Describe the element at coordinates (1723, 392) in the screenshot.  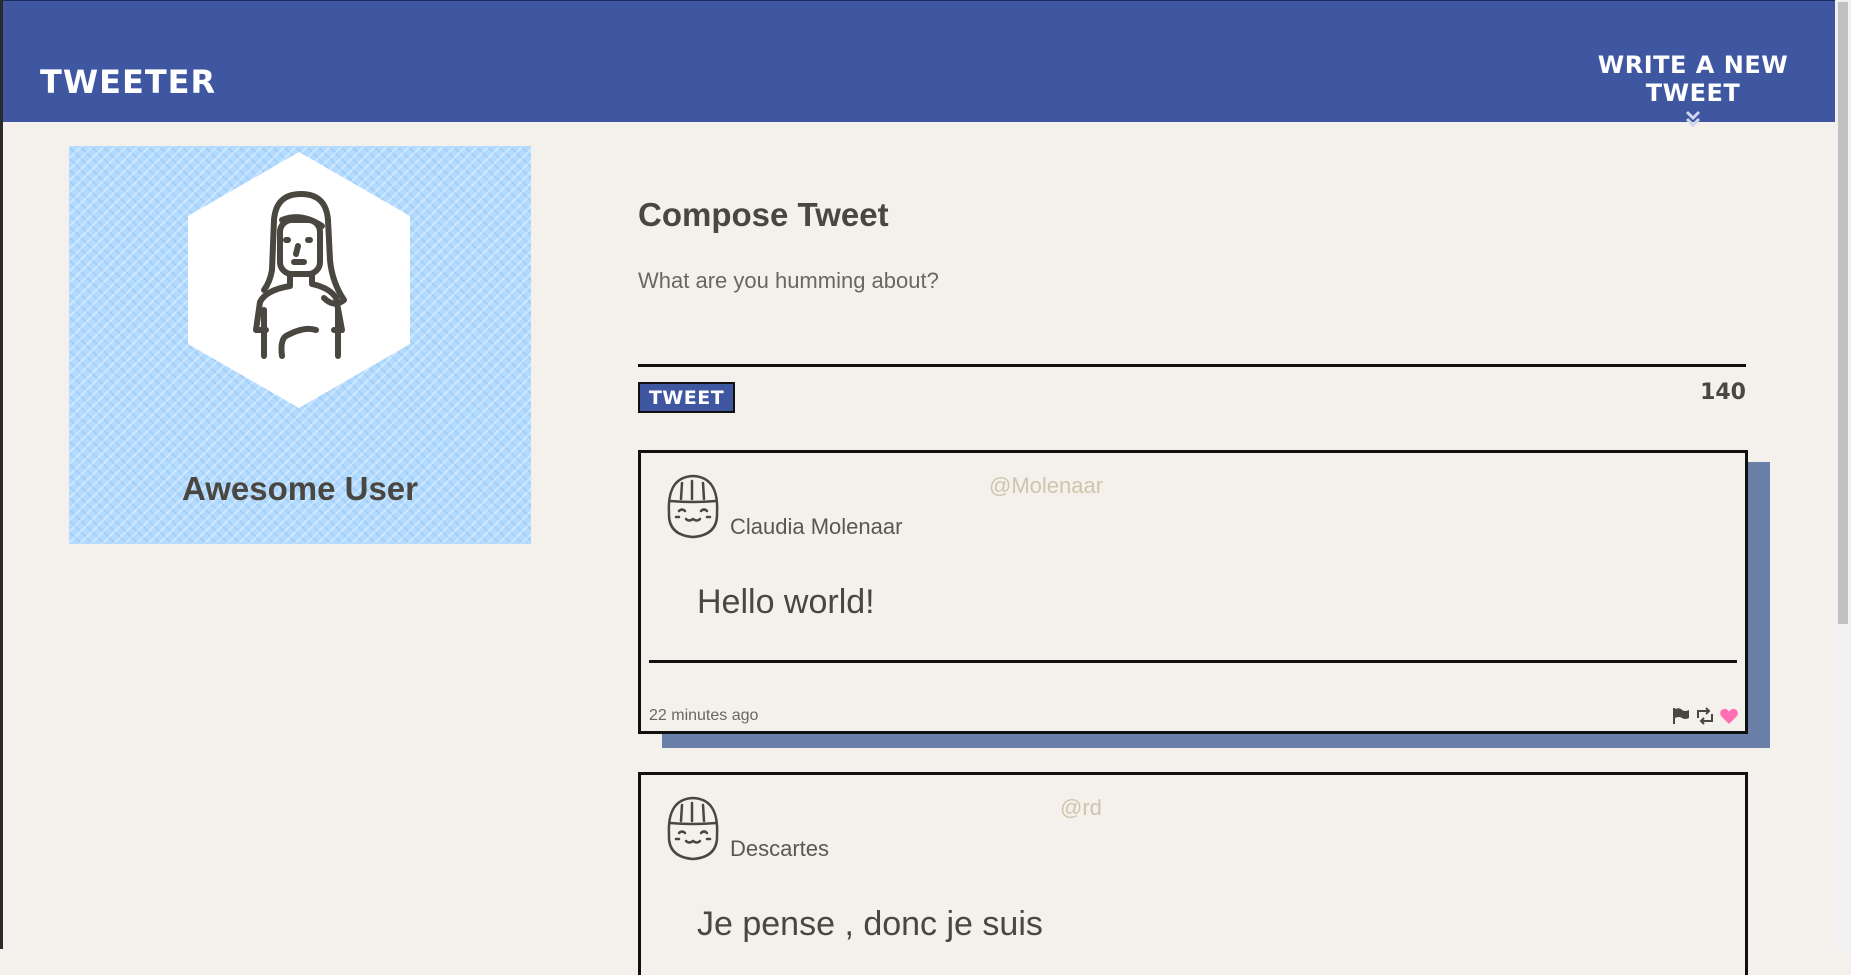
I see `character-counter: 140` at that location.